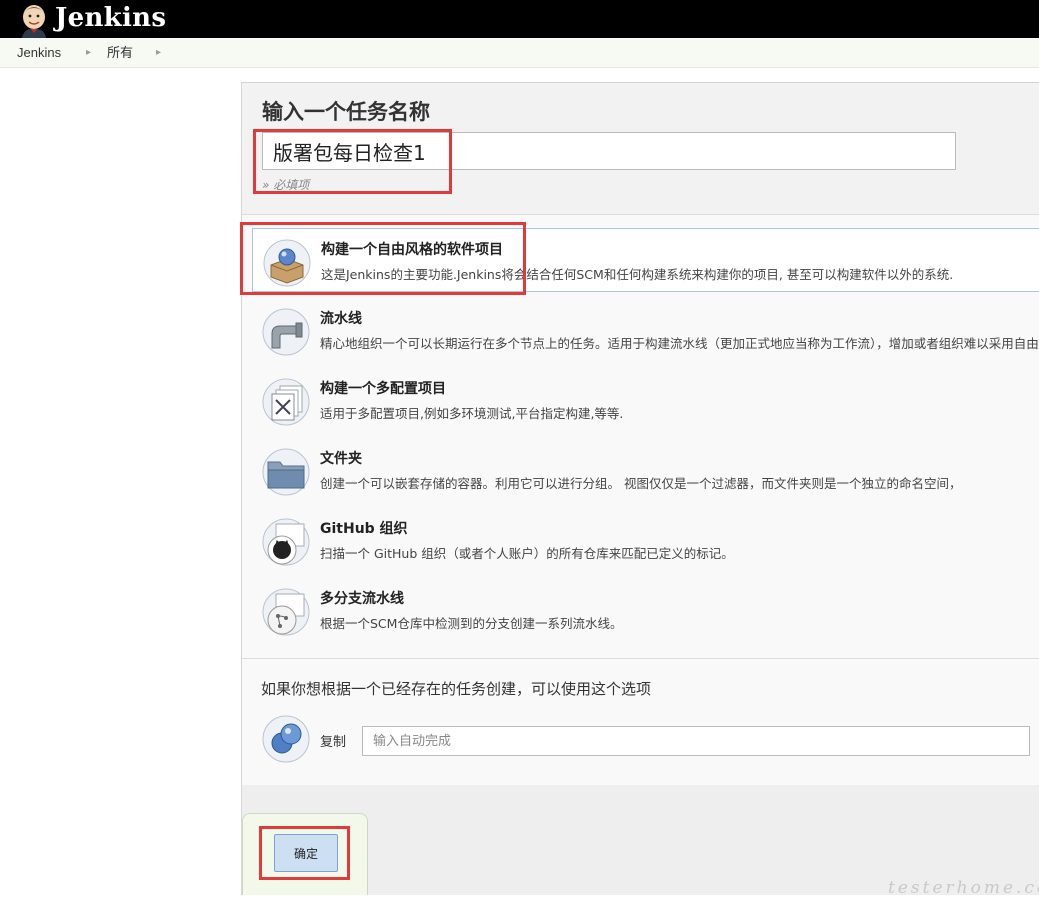  Describe the element at coordinates (110, 18) in the screenshot. I see `jenkins-logo-text: Jenkins` at that location.